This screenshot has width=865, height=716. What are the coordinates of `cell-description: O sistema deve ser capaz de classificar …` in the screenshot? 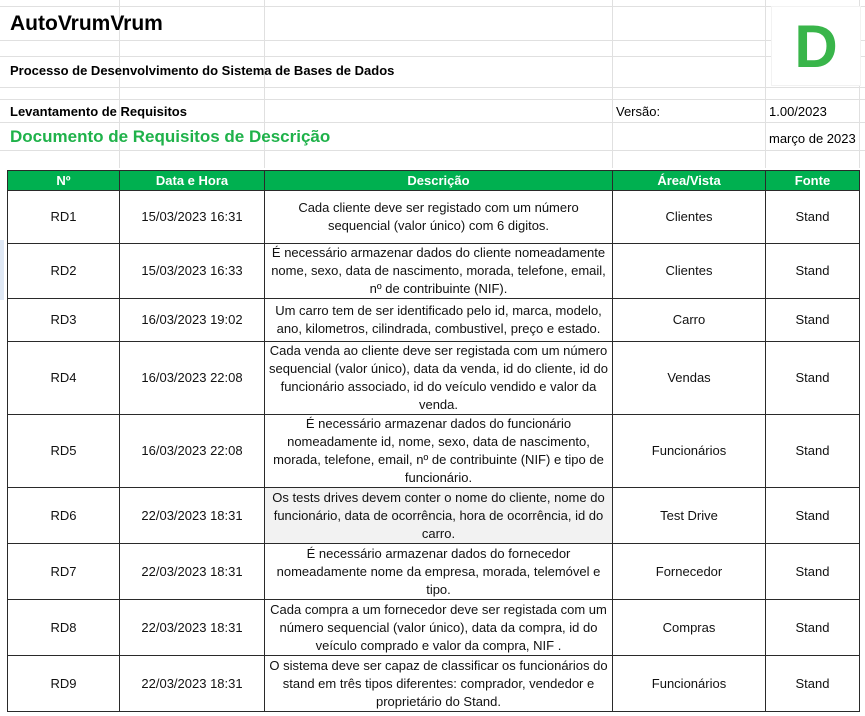 It's located at (438, 683).